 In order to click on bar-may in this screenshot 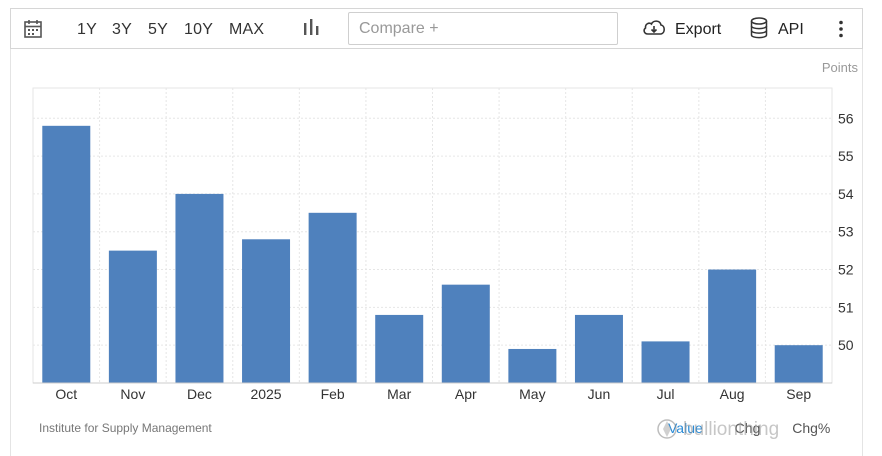, I will do `click(532, 365)`.